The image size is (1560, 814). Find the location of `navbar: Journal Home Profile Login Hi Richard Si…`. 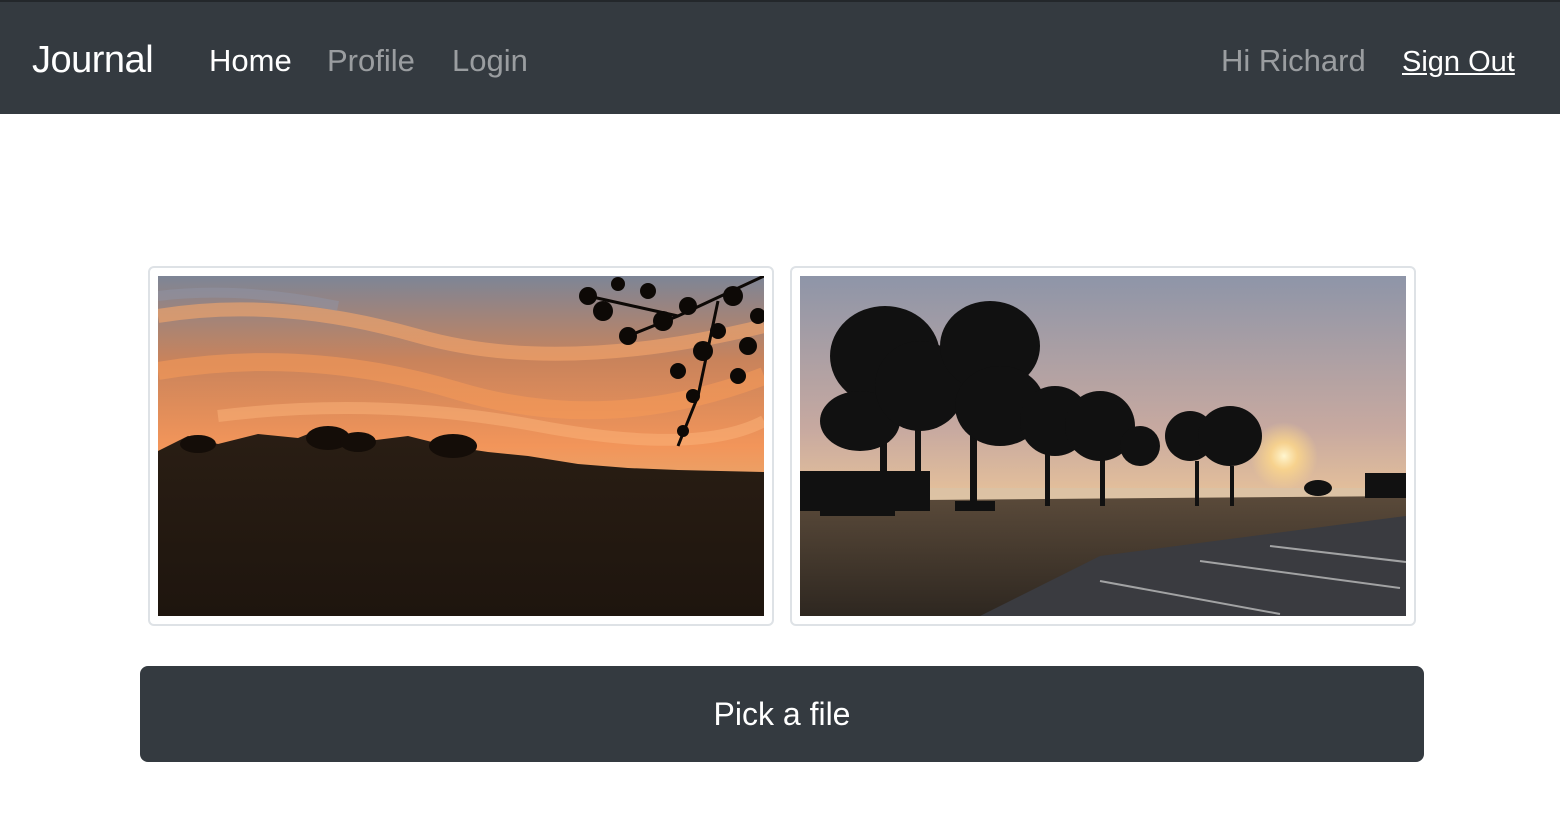

navbar: Journal Home Profile Login Hi Richard Si… is located at coordinates (780, 57).